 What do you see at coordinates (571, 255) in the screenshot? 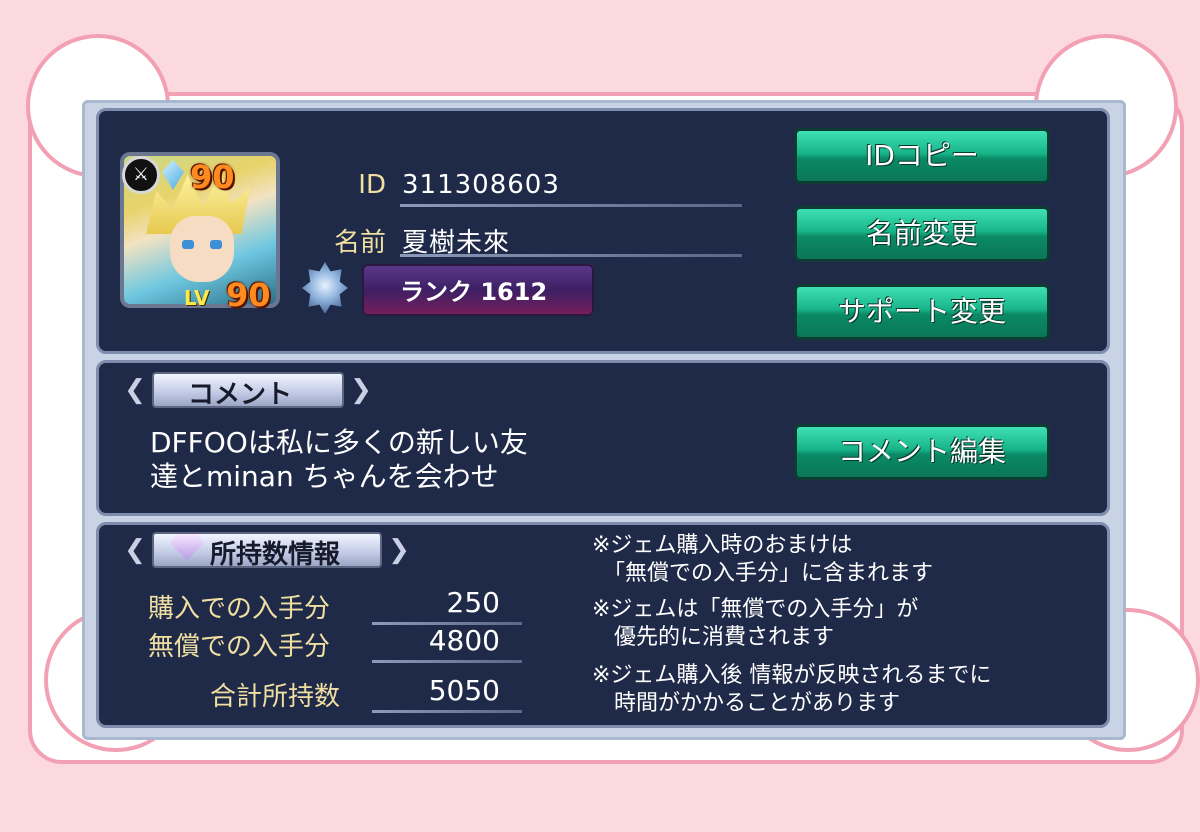
I see `name-underline` at bounding box center [571, 255].